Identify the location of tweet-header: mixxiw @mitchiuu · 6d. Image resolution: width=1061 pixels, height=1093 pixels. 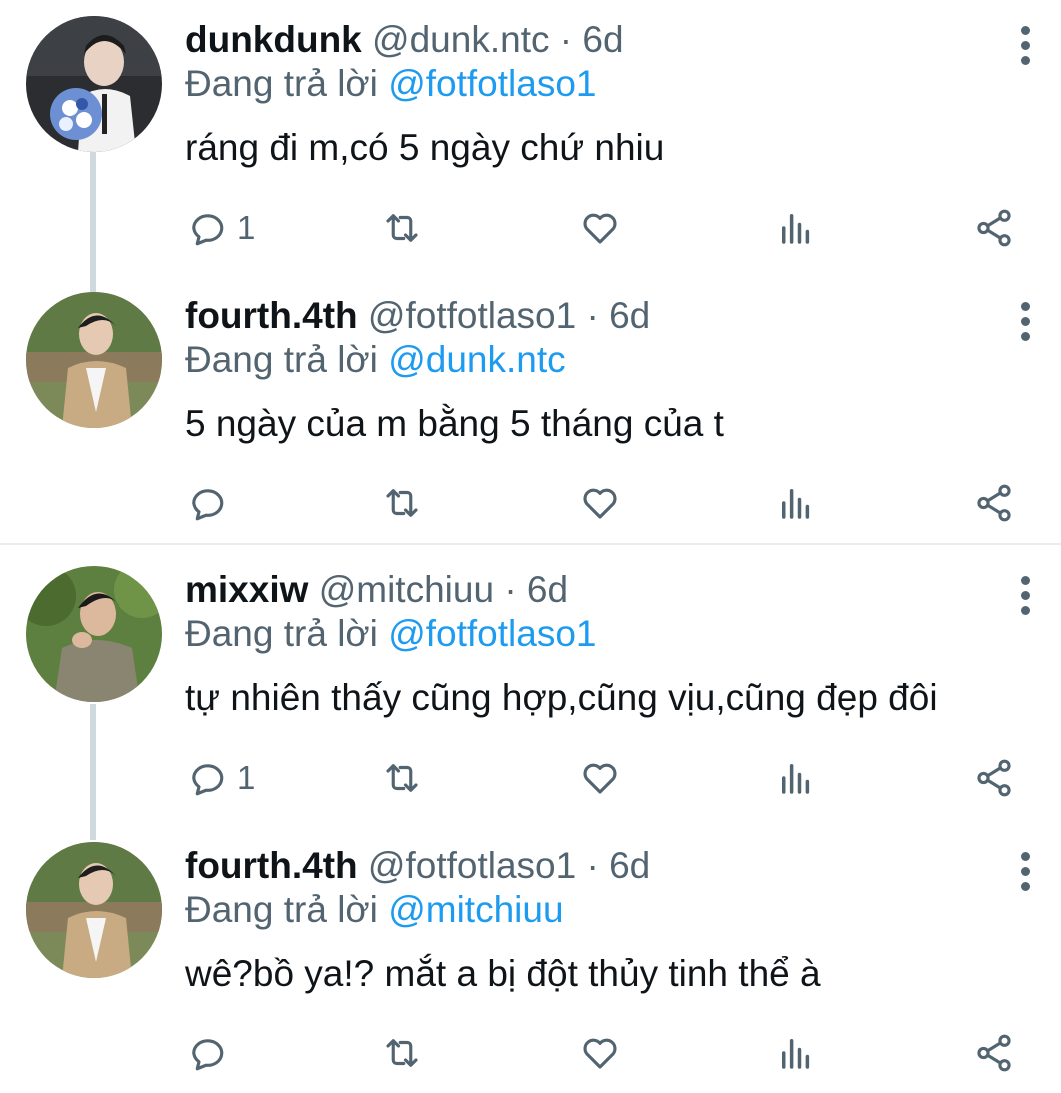
(588, 590).